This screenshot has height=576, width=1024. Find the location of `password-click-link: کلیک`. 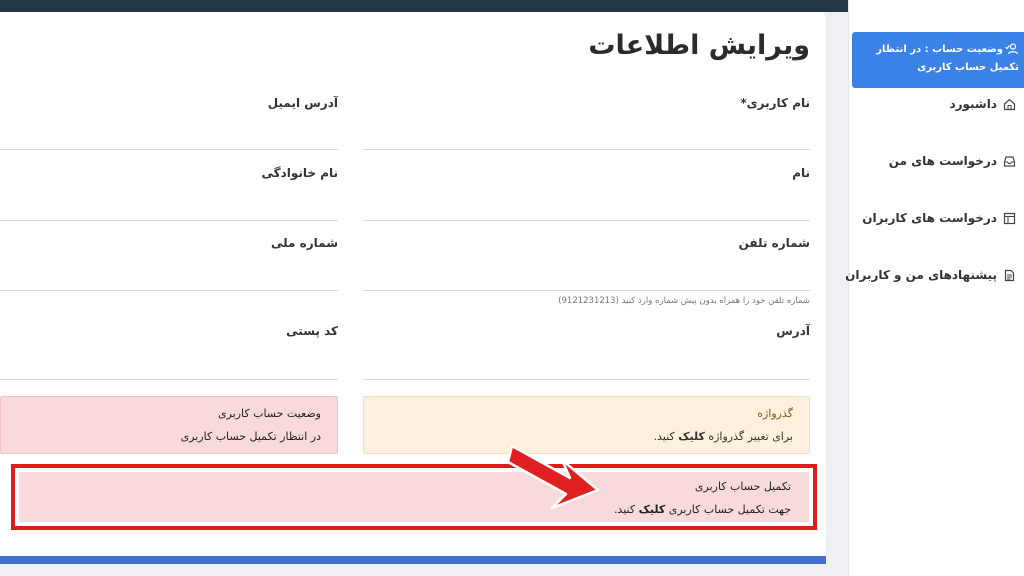

password-click-link: کلیک is located at coordinates (691, 436).